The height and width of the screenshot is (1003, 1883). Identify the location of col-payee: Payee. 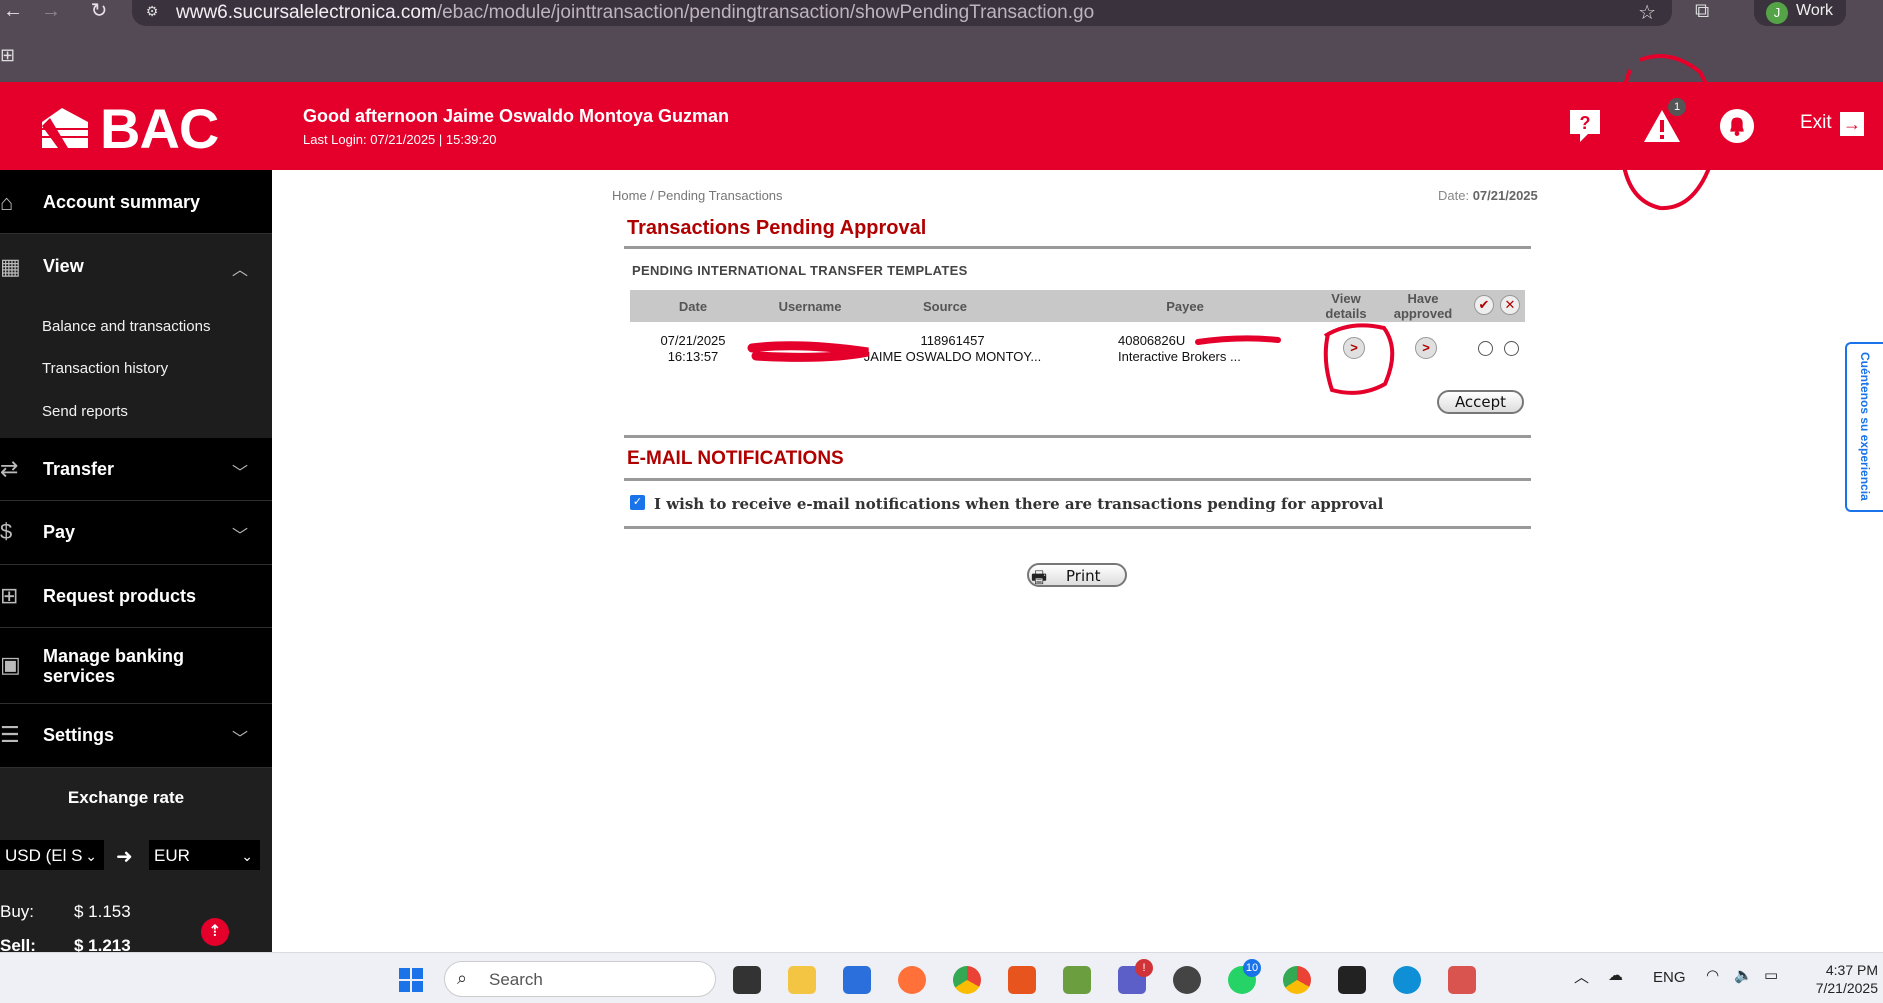
(1185, 306).